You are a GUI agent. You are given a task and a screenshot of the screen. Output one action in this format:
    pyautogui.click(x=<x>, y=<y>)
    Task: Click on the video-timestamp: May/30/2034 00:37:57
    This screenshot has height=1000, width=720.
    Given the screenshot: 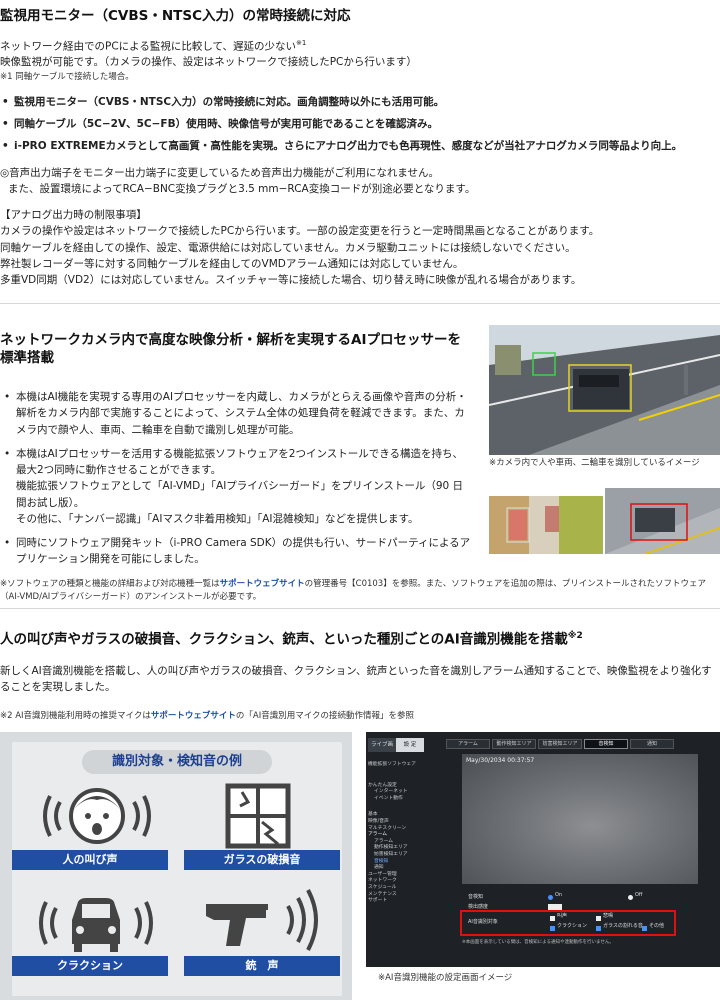 What is the action you would take?
    pyautogui.click(x=500, y=760)
    